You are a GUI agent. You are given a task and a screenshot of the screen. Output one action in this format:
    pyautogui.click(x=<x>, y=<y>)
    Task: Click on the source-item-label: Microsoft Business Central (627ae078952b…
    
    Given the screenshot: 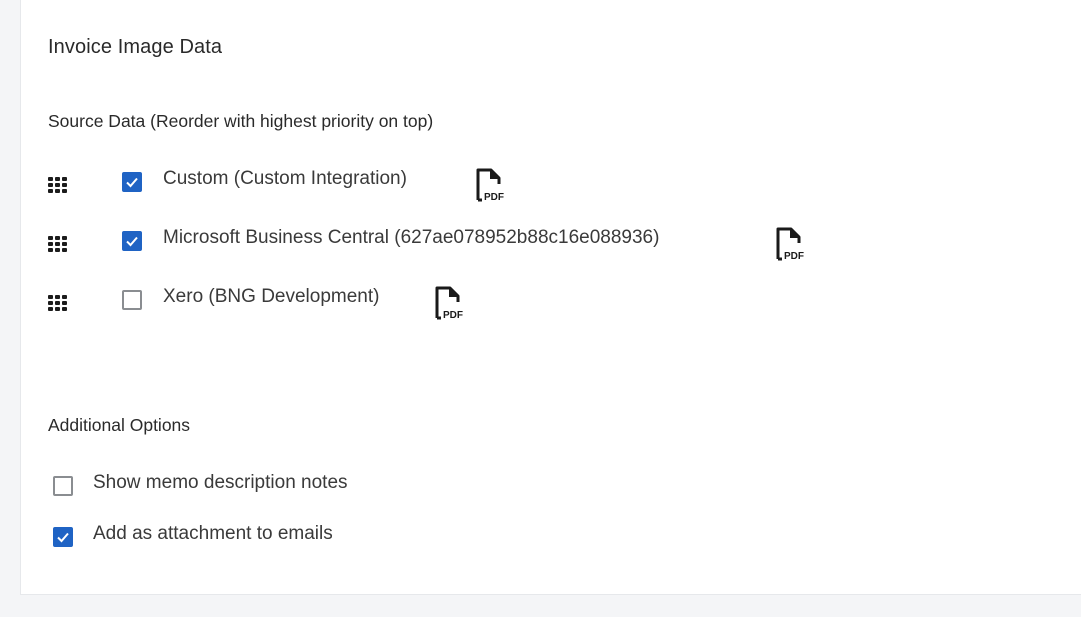 What is the action you would take?
    pyautogui.click(x=411, y=237)
    